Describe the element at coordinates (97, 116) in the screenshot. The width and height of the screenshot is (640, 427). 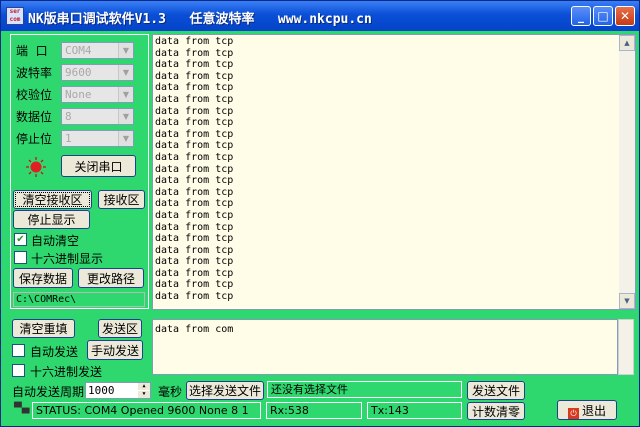
I see `databits-select: 8 ▼` at that location.